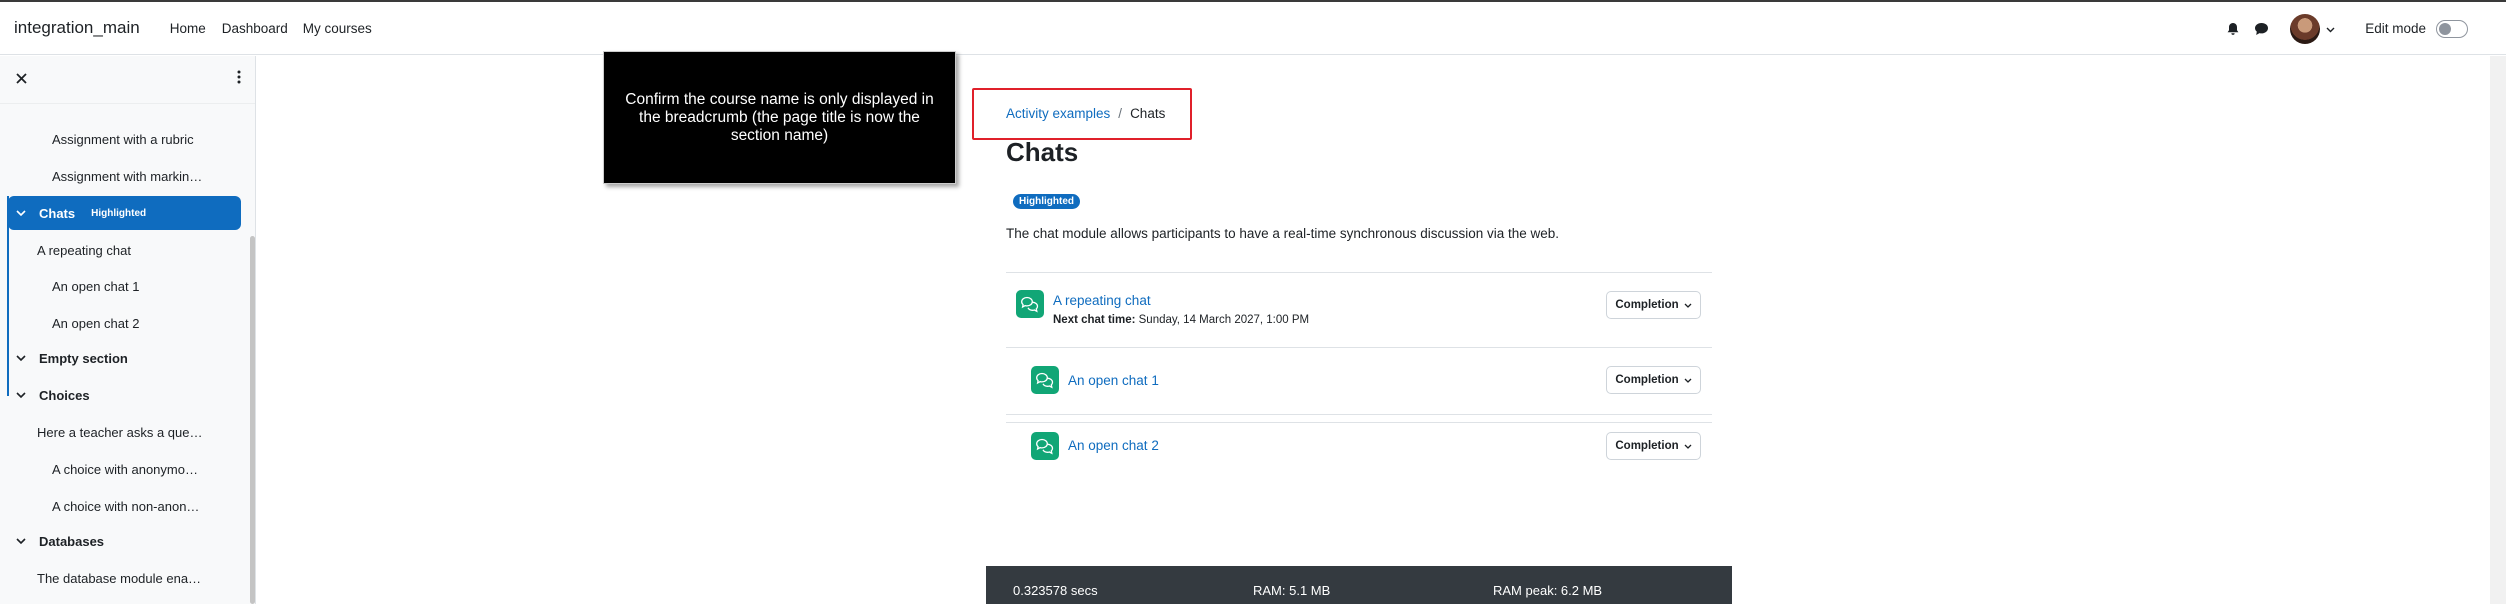 The height and width of the screenshot is (604, 2506). Describe the element at coordinates (2342, 28) in the screenshot. I see `navbar-user-area: Edit mode` at that location.